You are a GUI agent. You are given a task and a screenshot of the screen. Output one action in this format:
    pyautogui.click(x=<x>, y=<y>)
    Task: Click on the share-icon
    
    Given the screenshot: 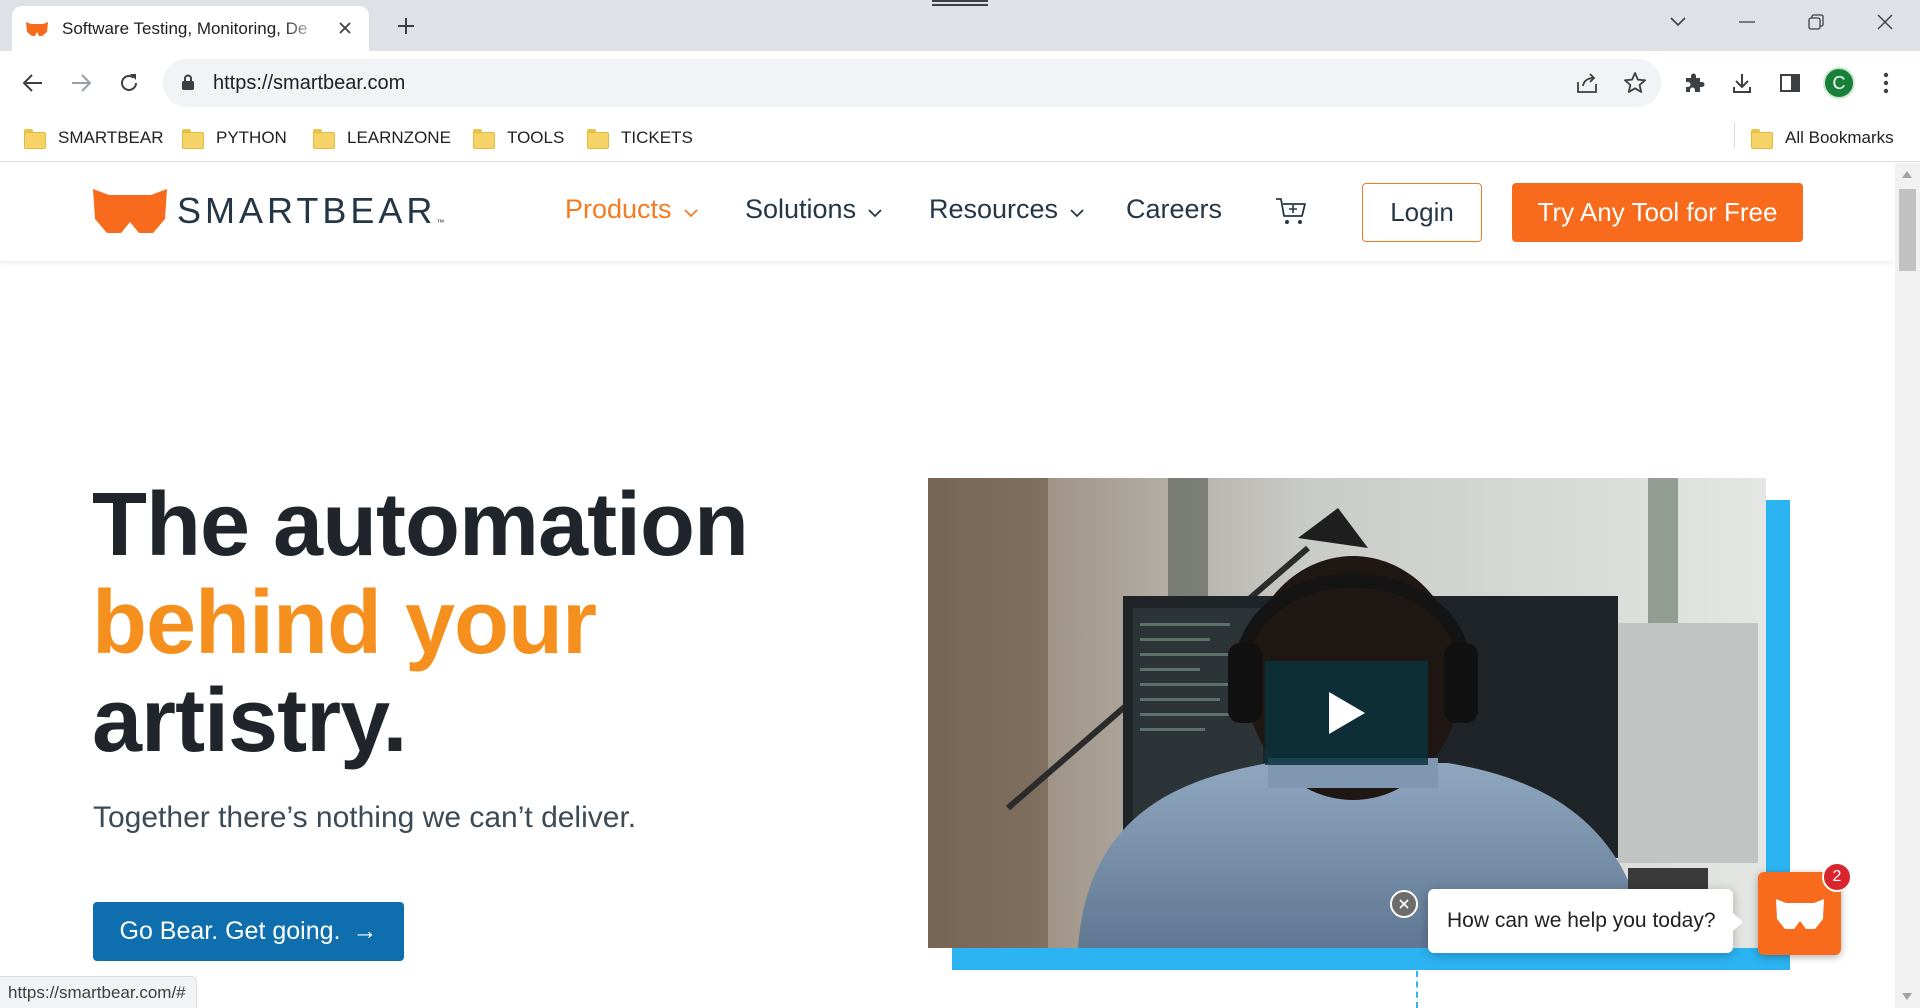 What is the action you would take?
    pyautogui.click(x=1587, y=83)
    